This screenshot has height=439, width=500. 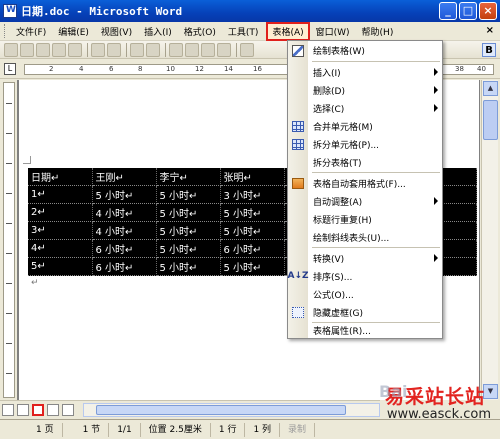 What do you see at coordinates (490, 88) in the screenshot?
I see `scroll-up-arrow-icon: ▲` at bounding box center [490, 88].